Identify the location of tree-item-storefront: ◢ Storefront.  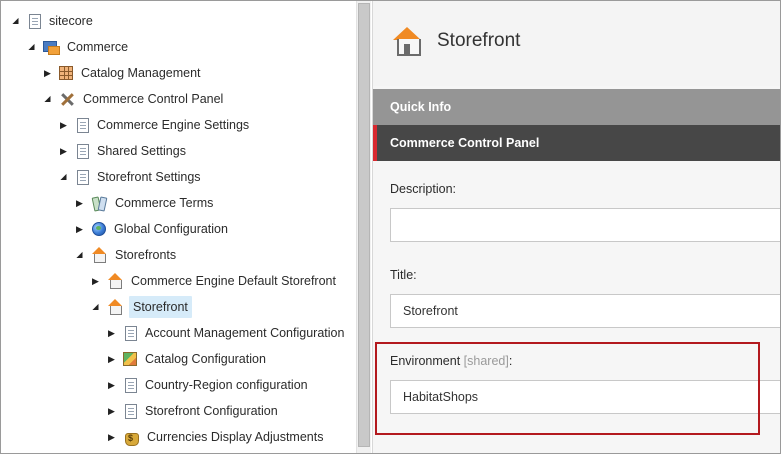
(141, 307).